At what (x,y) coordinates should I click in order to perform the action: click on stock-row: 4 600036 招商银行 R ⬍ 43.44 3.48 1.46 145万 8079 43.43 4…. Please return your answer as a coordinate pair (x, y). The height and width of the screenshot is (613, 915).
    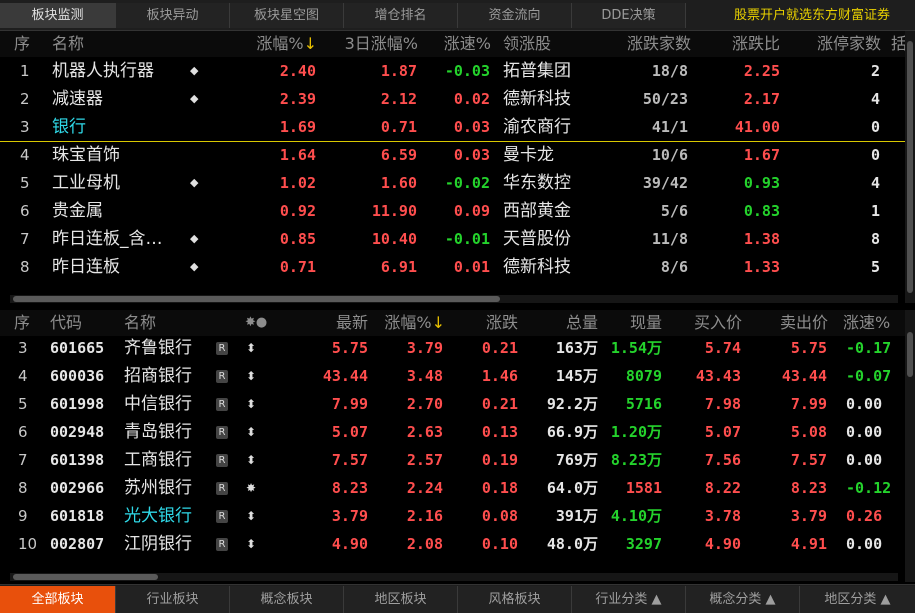
    Looking at the image, I should click on (452, 376).